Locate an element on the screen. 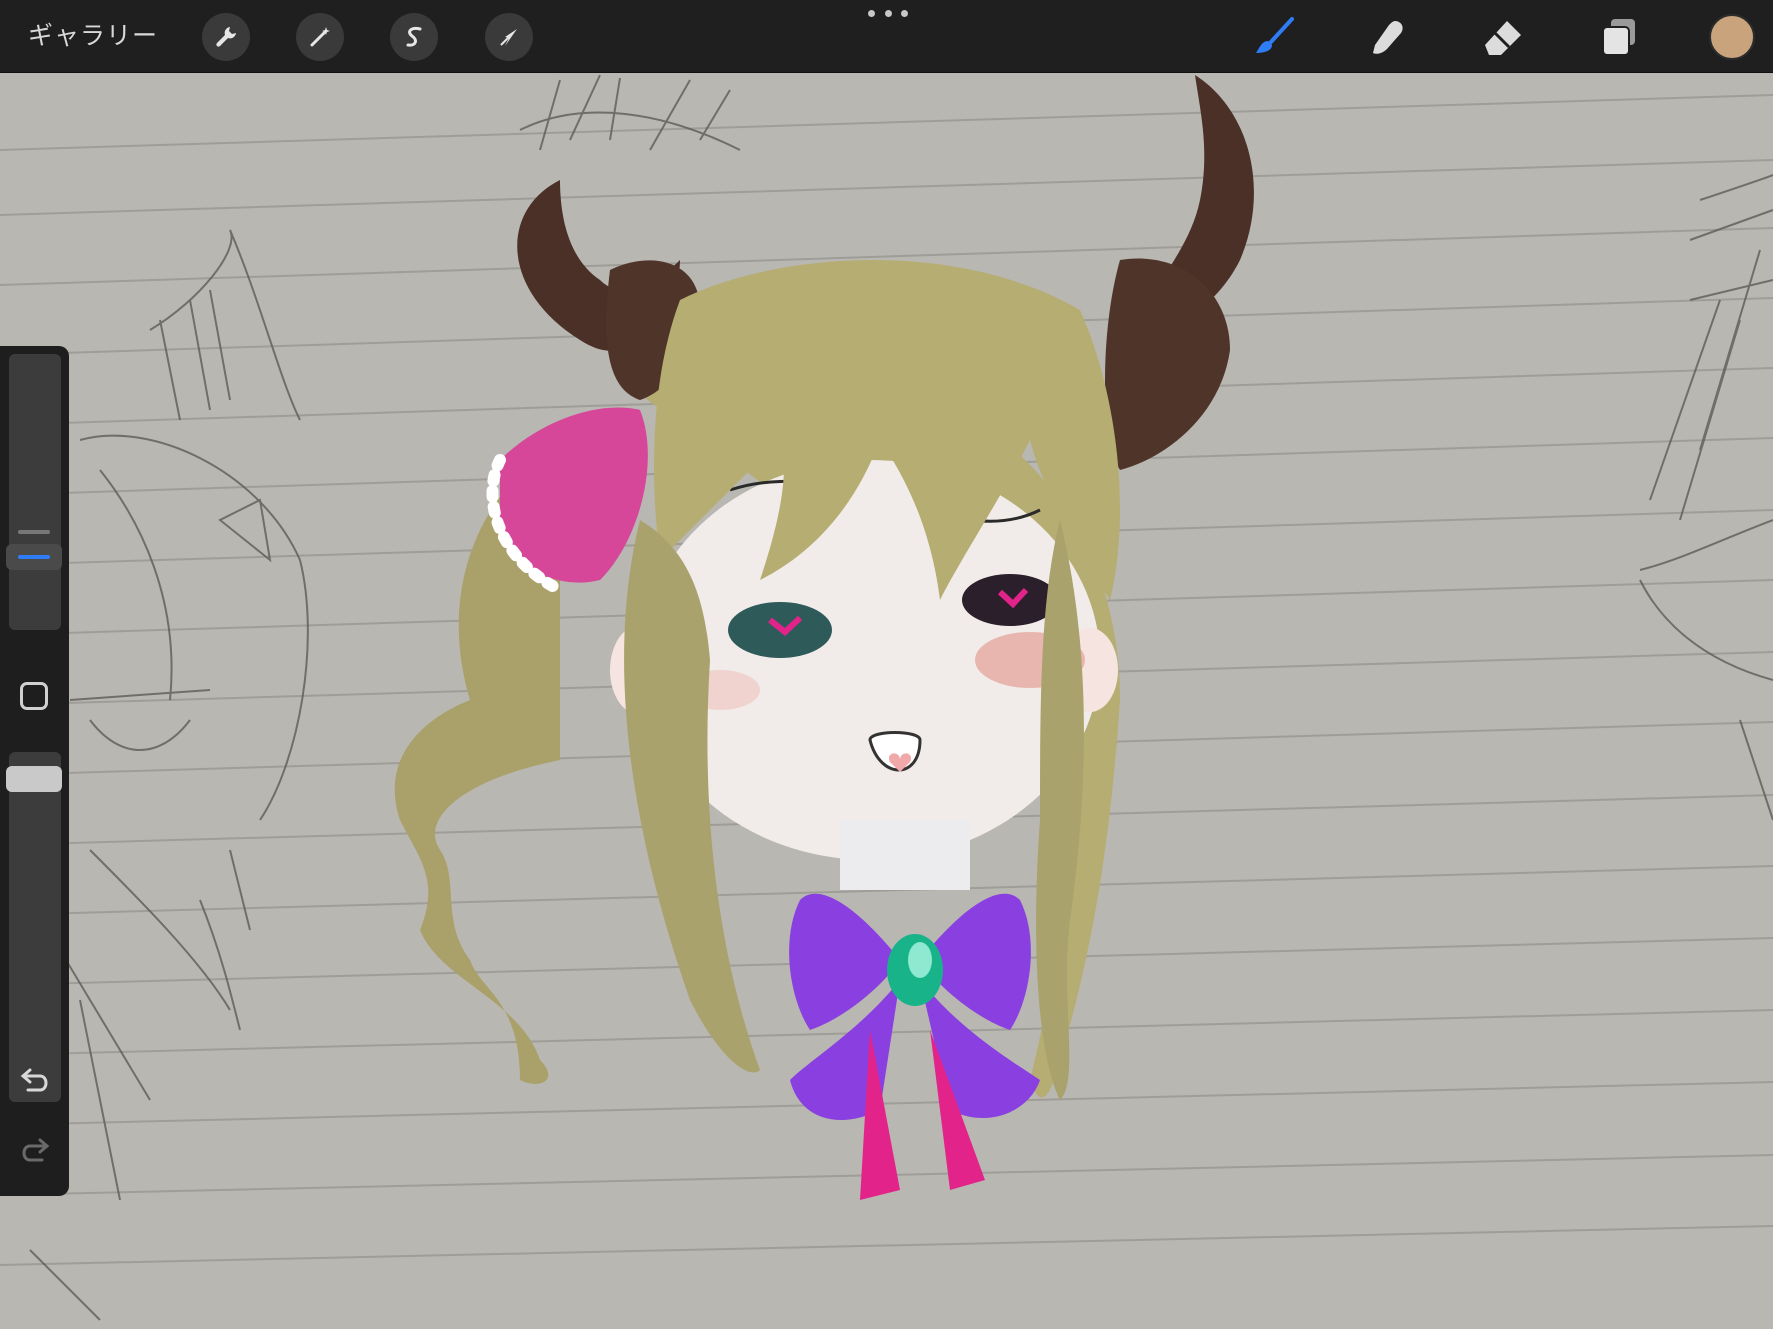 This screenshot has height=1329, width=1773. magic-wand-icon is located at coordinates (320, 37).